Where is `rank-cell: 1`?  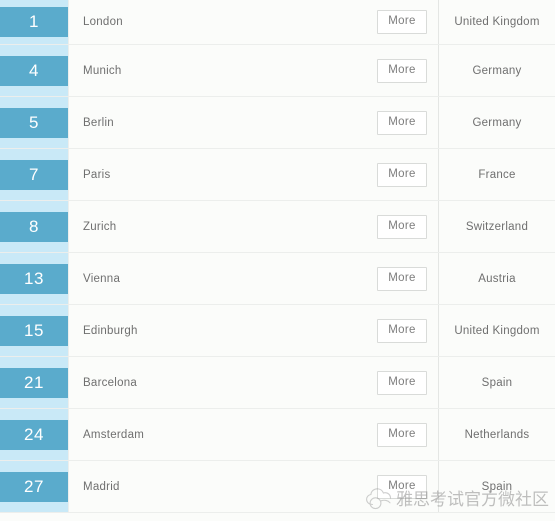 rank-cell: 1 is located at coordinates (34, 22).